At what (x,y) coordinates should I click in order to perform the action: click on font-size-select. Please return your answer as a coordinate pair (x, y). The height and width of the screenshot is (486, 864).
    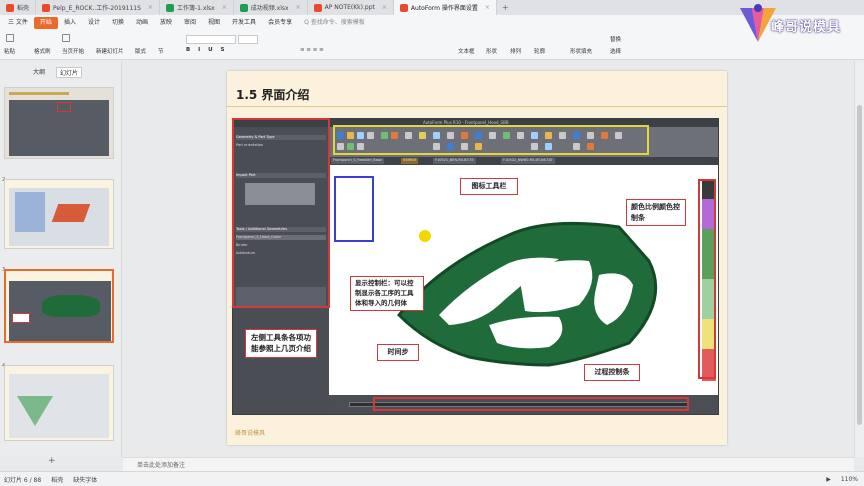
    Looking at the image, I should click on (248, 39).